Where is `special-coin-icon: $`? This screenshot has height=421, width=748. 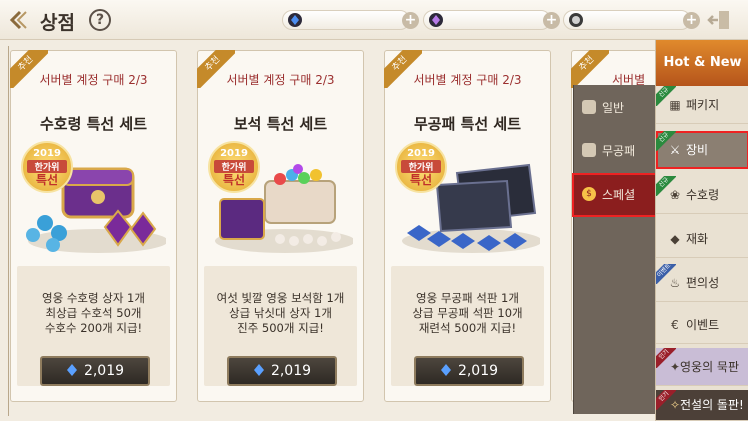 special-coin-icon: $ is located at coordinates (589, 194).